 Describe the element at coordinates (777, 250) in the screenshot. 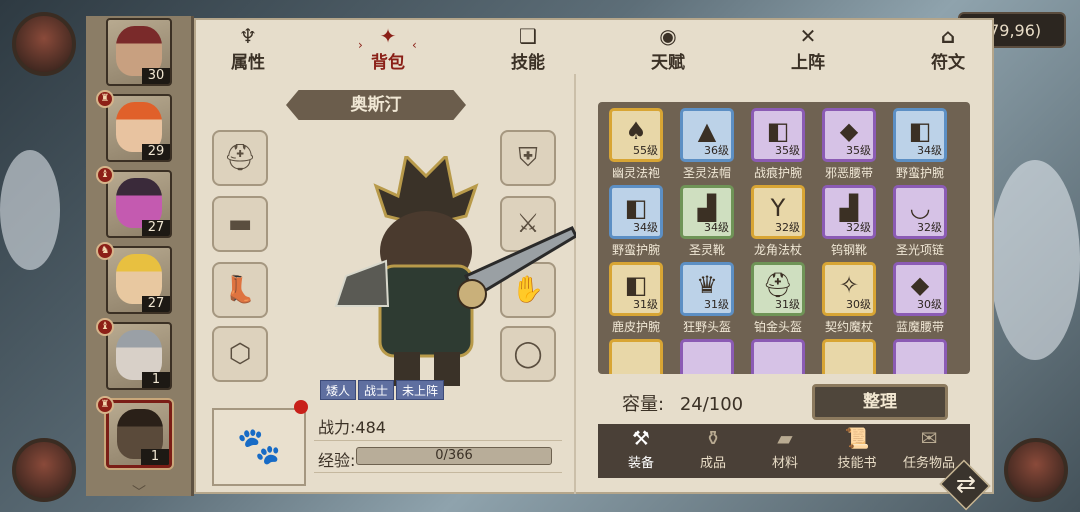

I see `item-name: 龙角法杖` at that location.